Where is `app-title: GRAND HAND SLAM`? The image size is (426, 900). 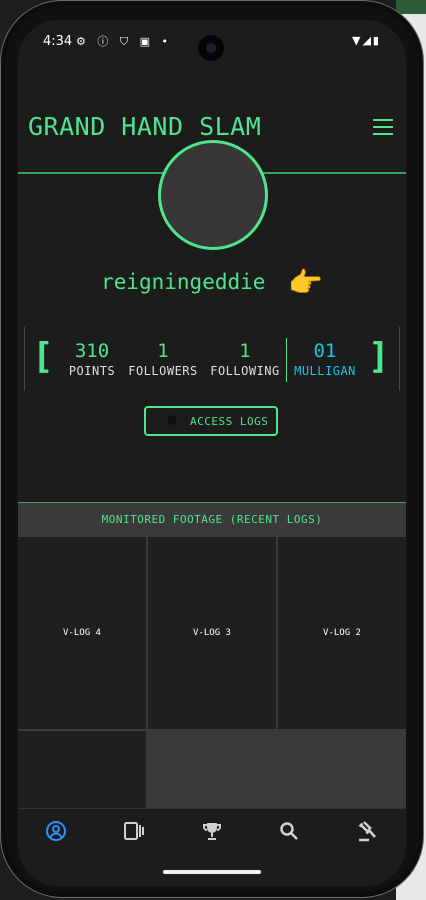 app-title: GRAND HAND SLAM is located at coordinates (145, 126).